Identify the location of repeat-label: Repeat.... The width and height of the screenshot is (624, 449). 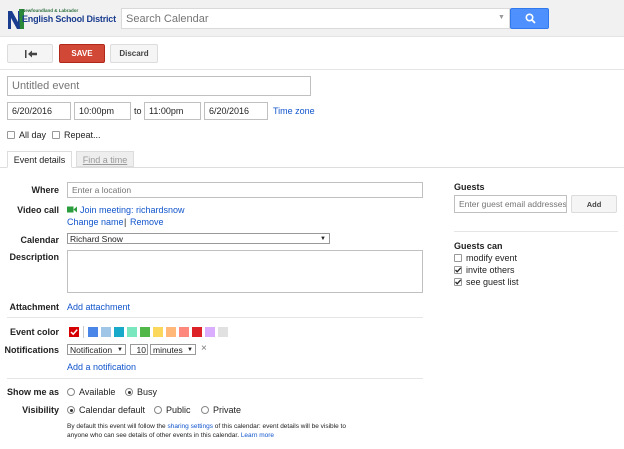
(82, 135).